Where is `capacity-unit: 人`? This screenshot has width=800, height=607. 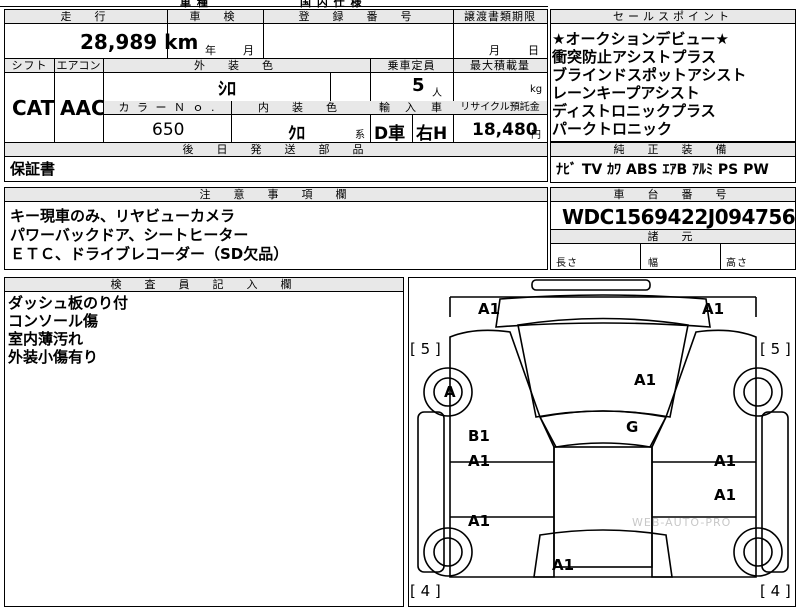 capacity-unit: 人 is located at coordinates (437, 93).